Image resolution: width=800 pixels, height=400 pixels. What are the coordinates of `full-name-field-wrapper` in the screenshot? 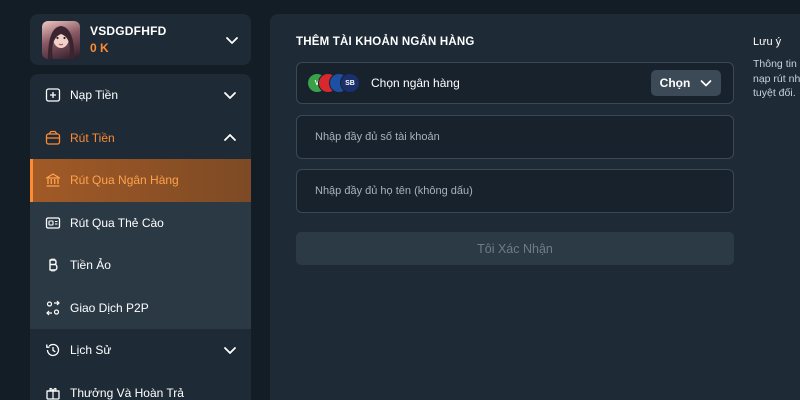 It's located at (515, 191).